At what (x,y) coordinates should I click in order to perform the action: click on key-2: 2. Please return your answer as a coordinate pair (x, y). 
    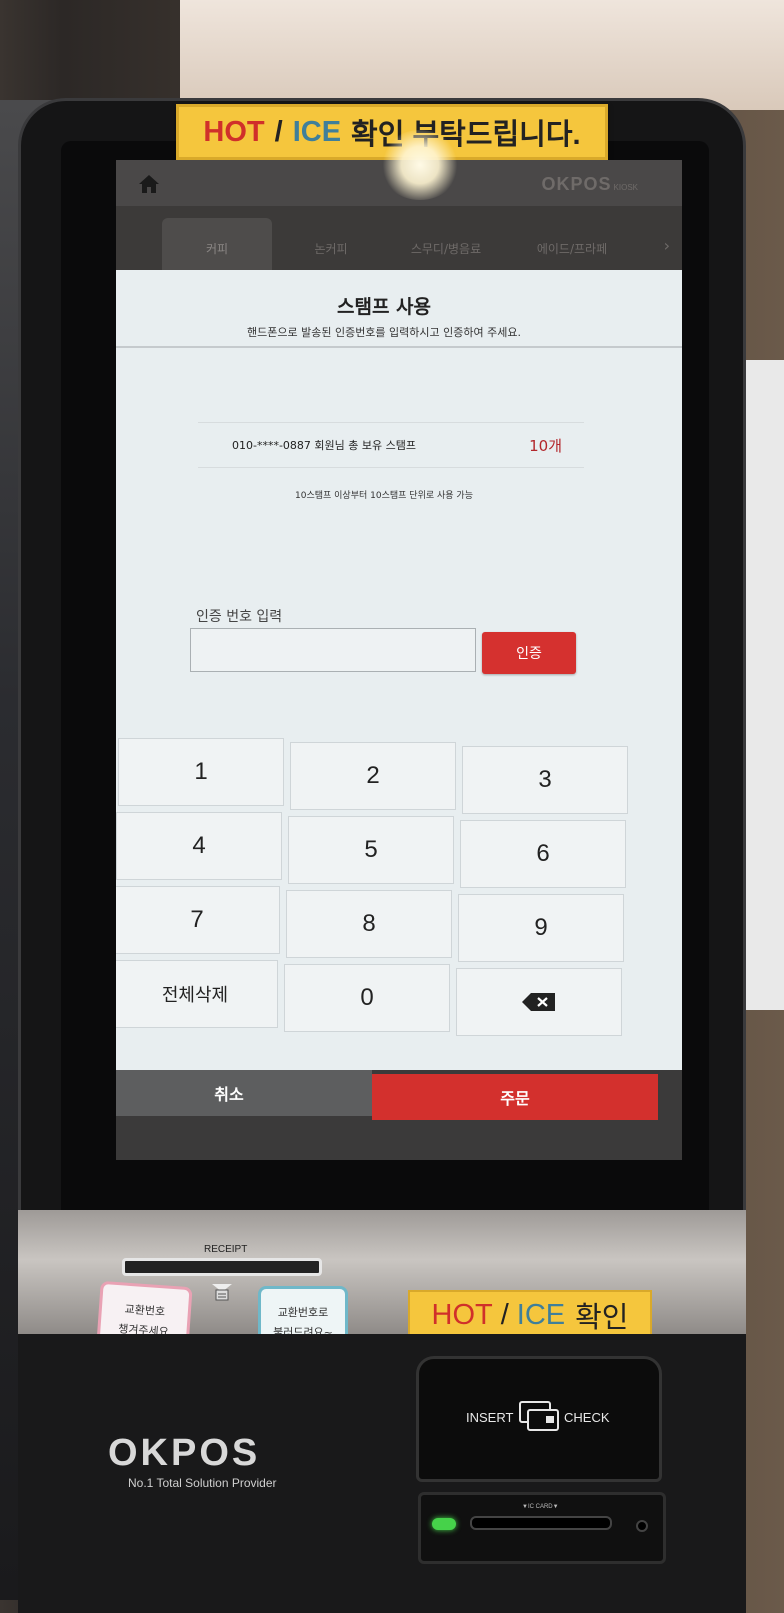
    Looking at the image, I should click on (373, 776).